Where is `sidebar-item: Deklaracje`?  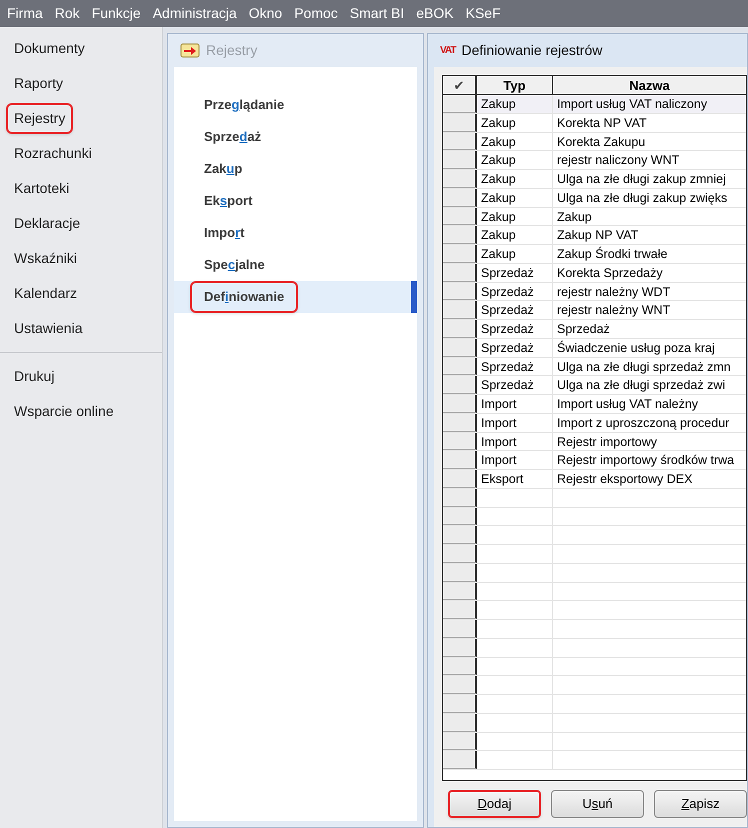 sidebar-item: Deklaracje is located at coordinates (47, 223).